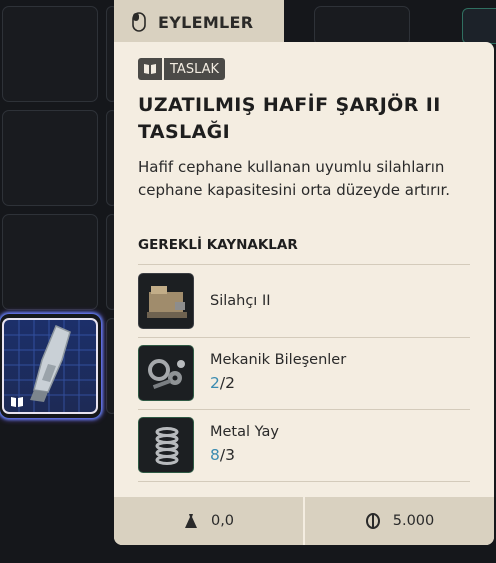  I want to click on resource-count: 8/3, so click(222, 455).